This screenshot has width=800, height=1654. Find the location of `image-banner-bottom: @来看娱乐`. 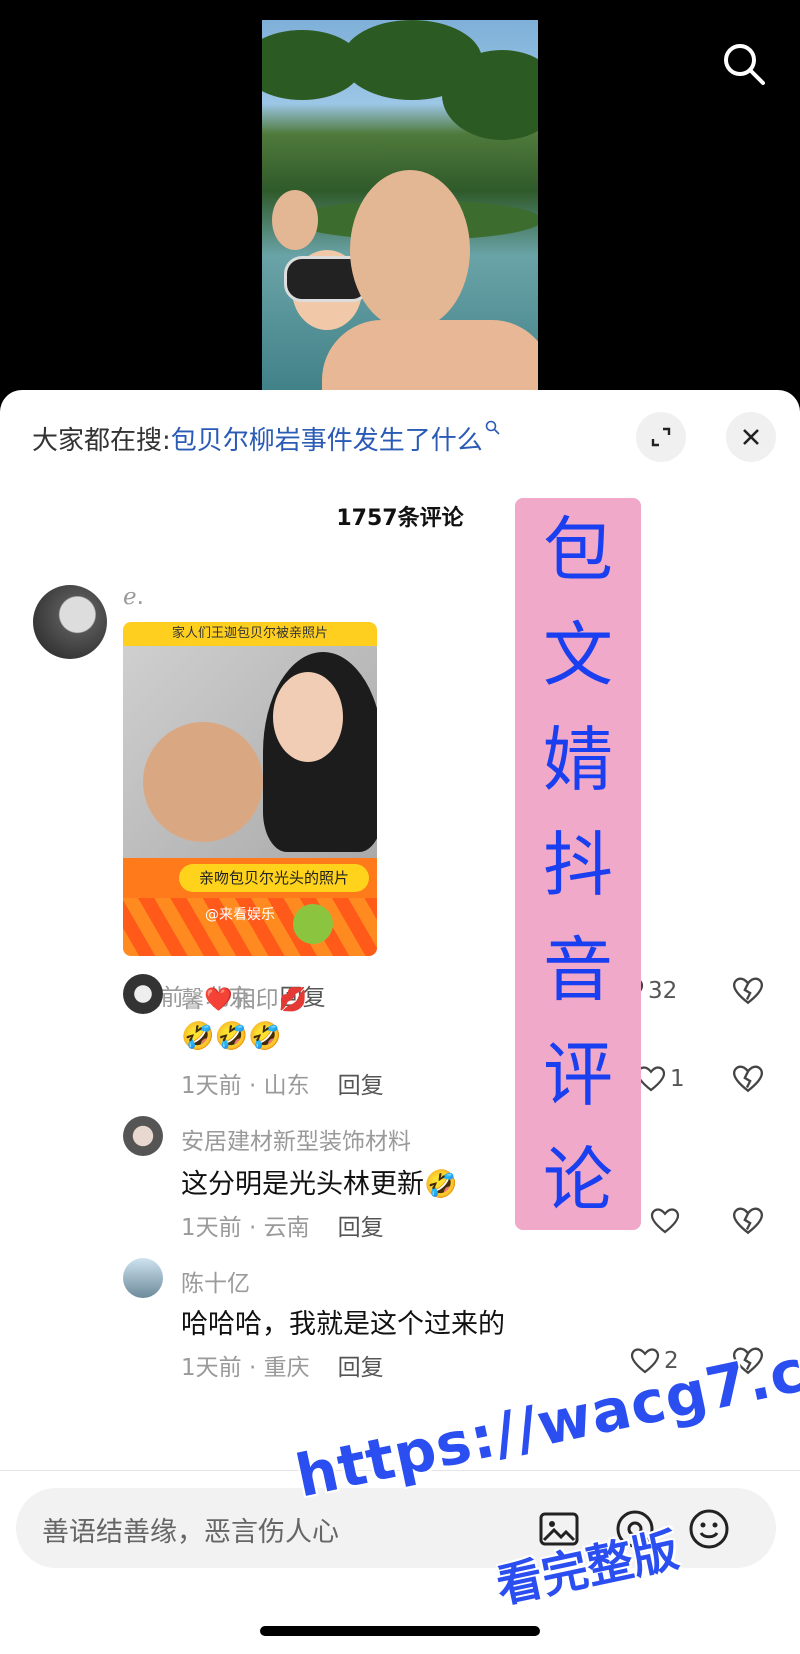

image-banner-bottom: @来看娱乐 is located at coordinates (250, 927).